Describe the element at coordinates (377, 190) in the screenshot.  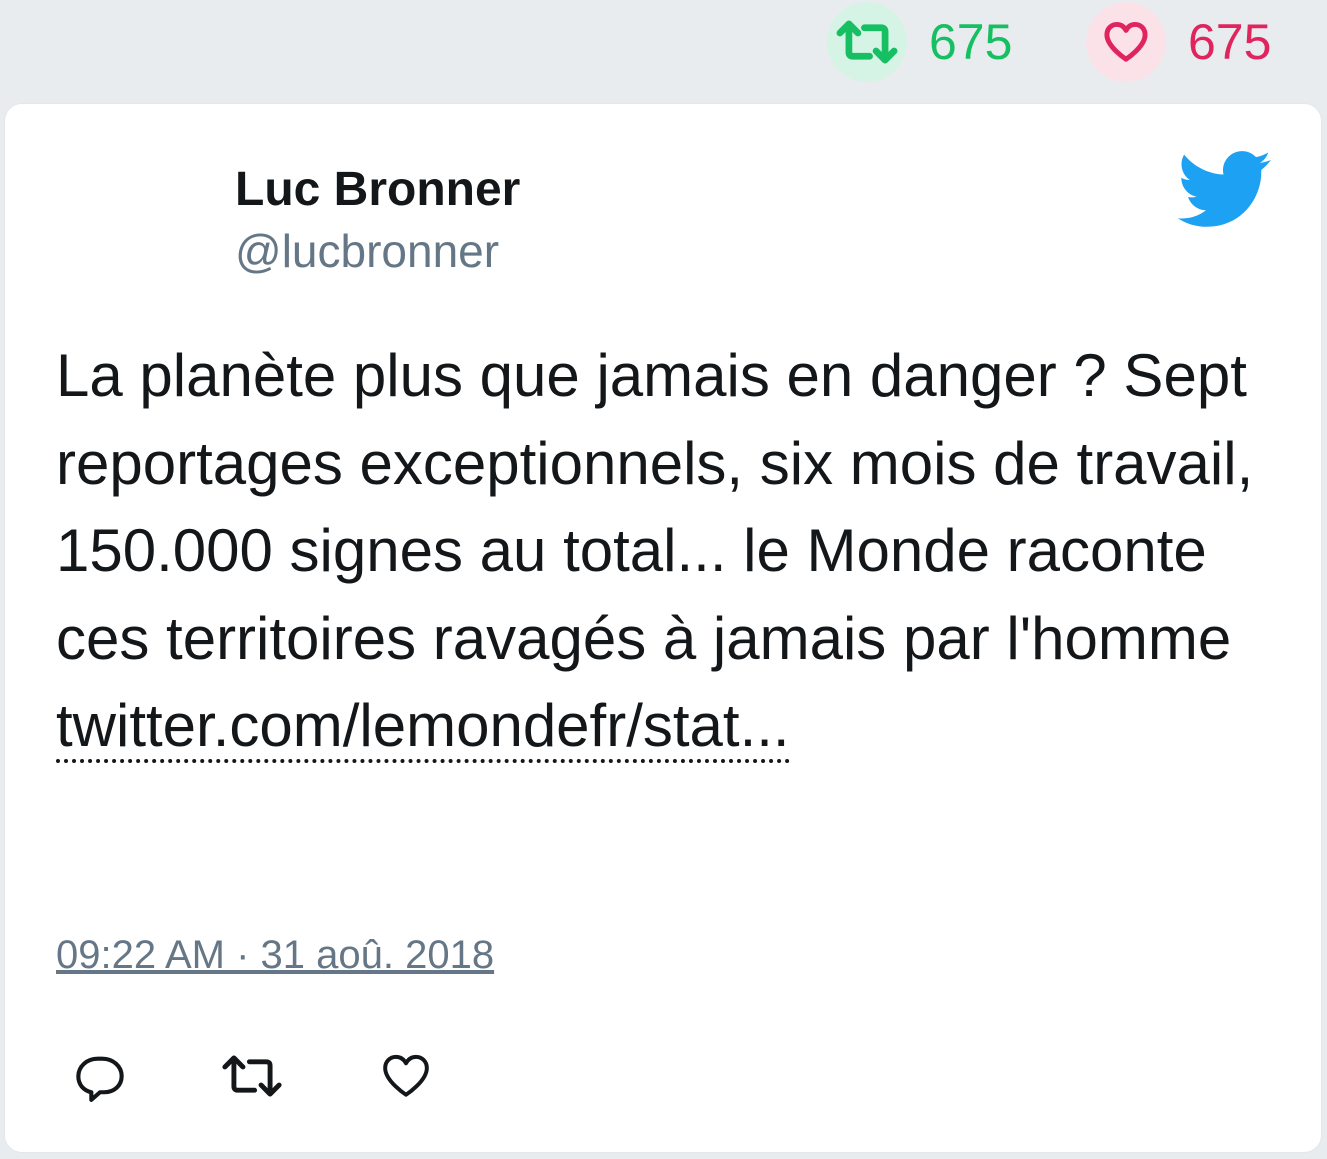
I see `author-name: Luc Bronner` at that location.